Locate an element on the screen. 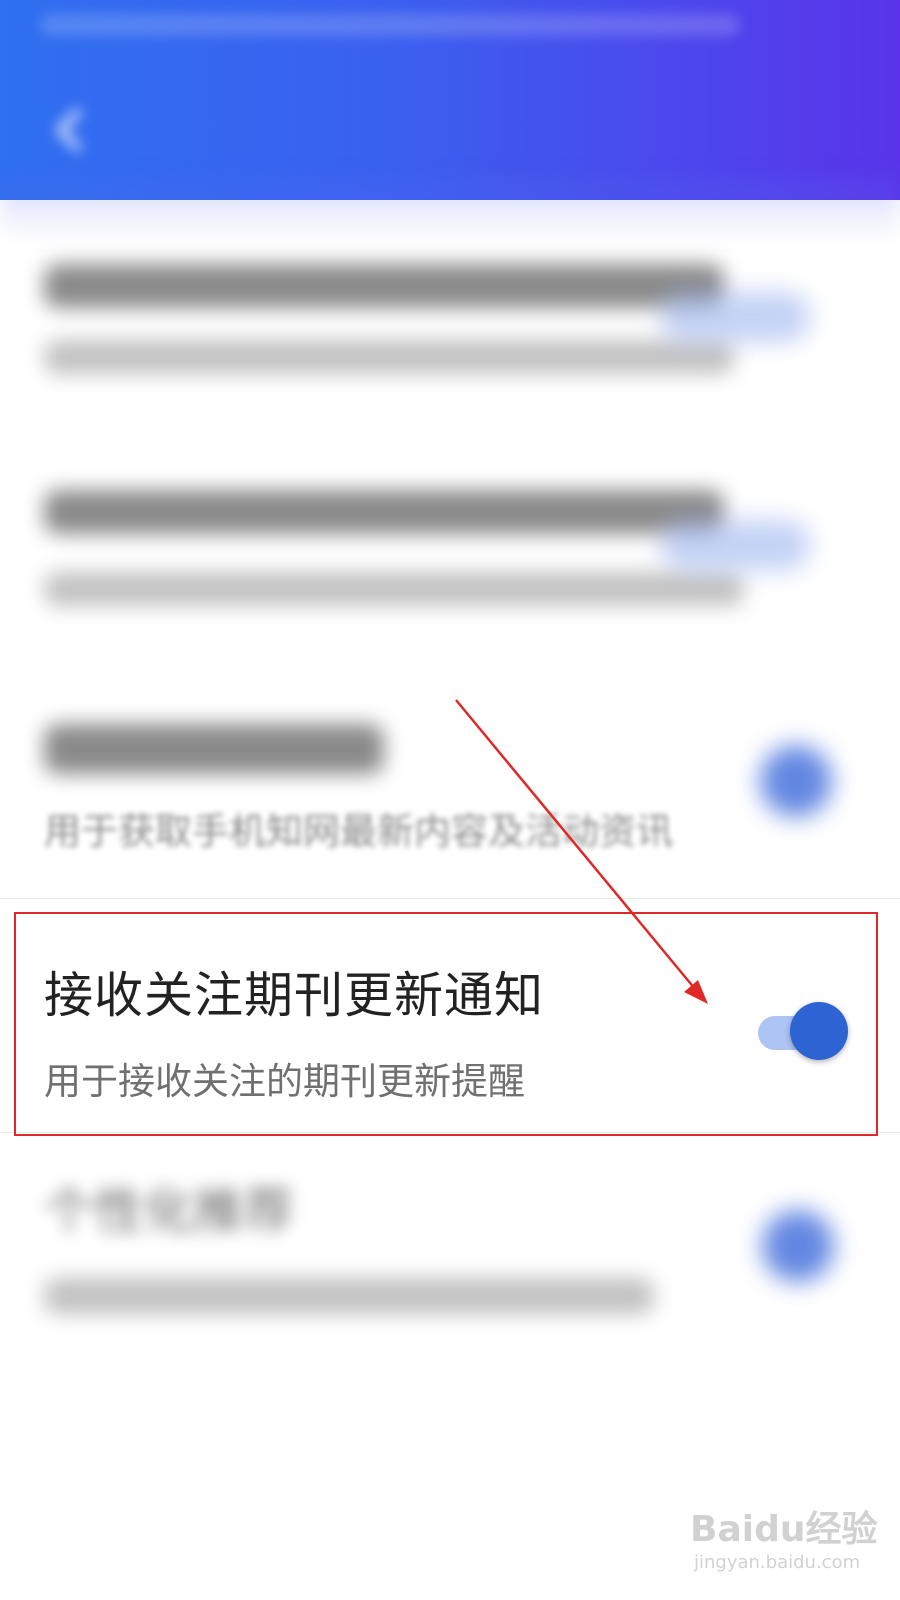 The image size is (900, 1600). status-bar is located at coordinates (390, 25).